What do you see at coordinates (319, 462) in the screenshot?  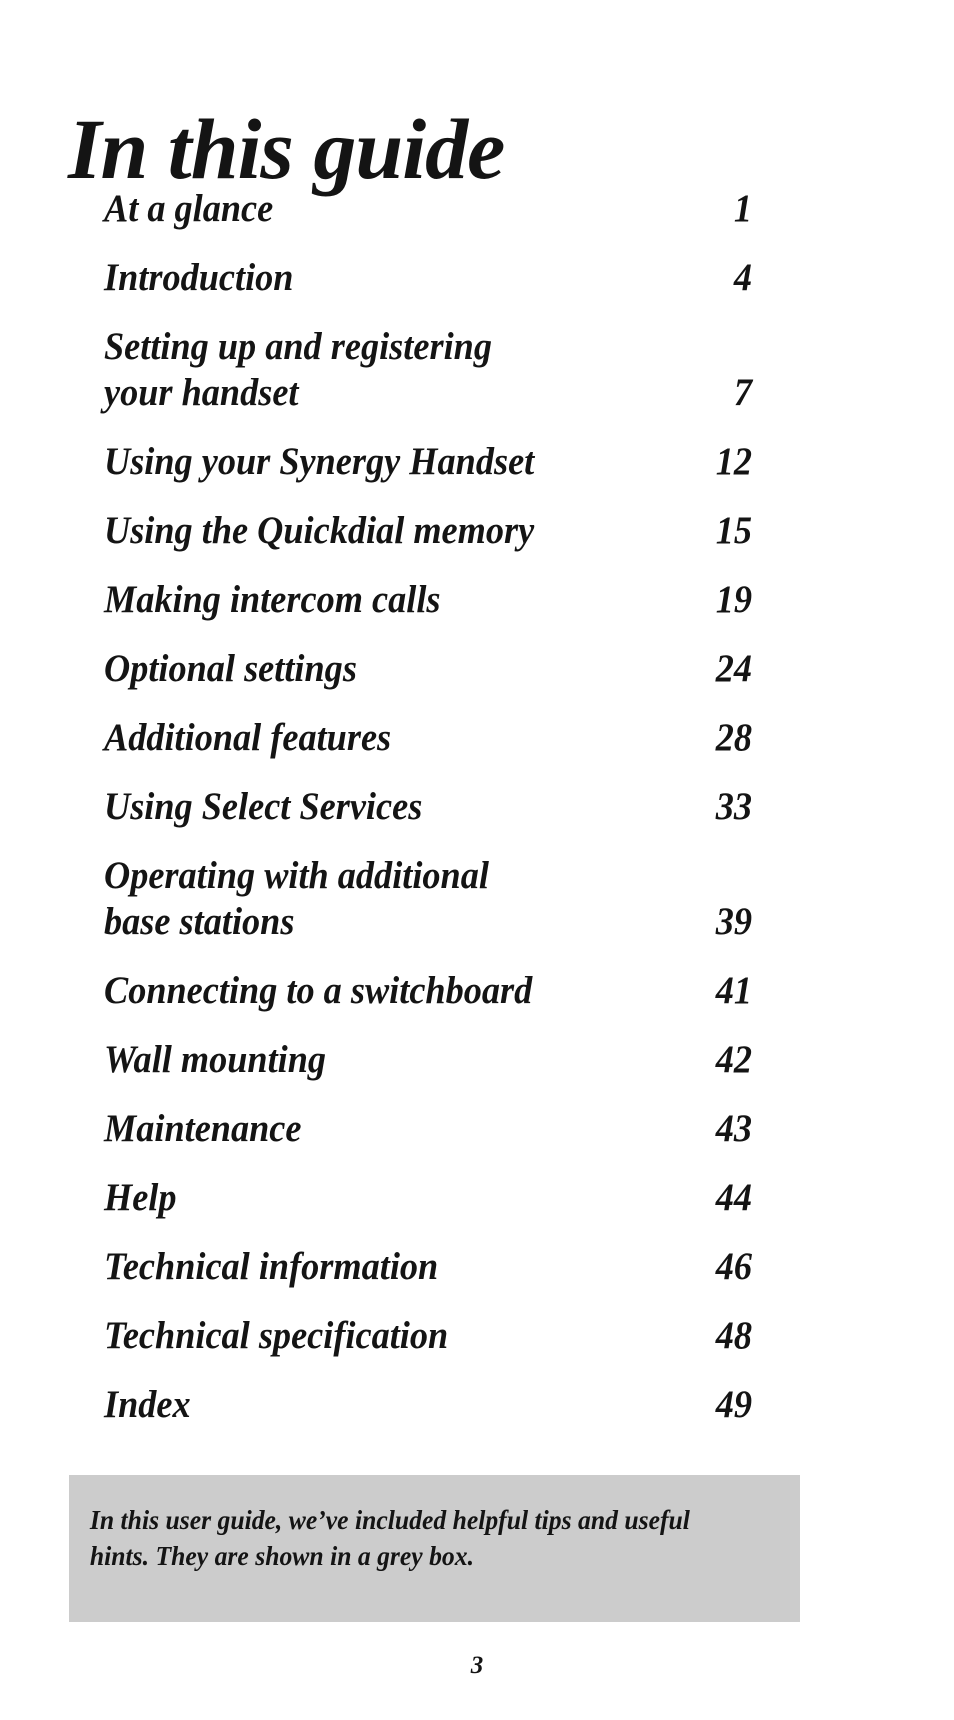 I see `toc-entry-label: Using your Synergy Handset` at bounding box center [319, 462].